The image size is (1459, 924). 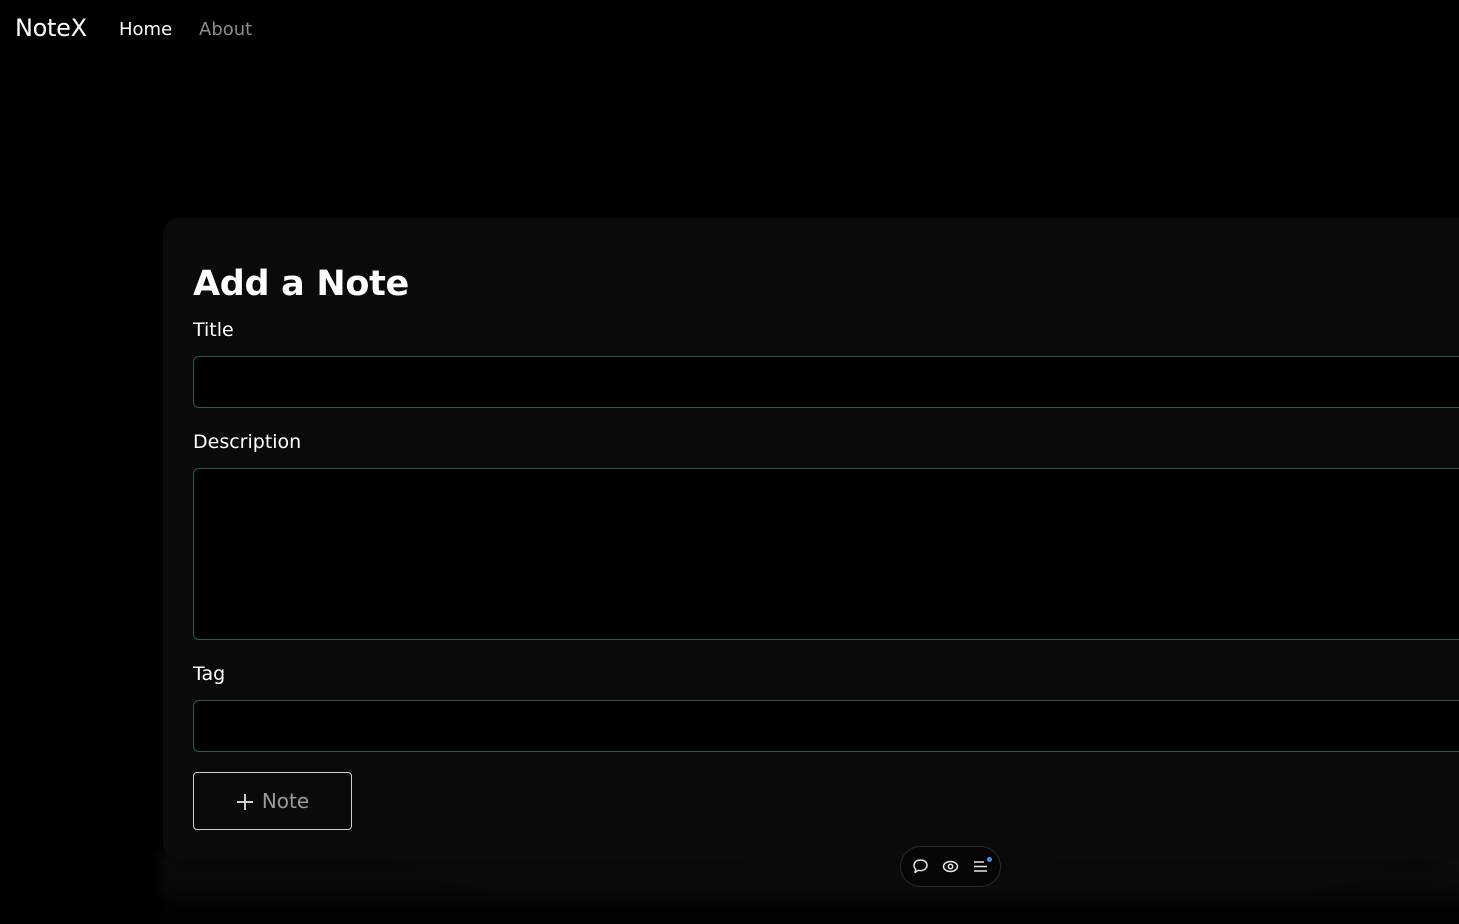 What do you see at coordinates (826, 382) in the screenshot?
I see `title-input` at bounding box center [826, 382].